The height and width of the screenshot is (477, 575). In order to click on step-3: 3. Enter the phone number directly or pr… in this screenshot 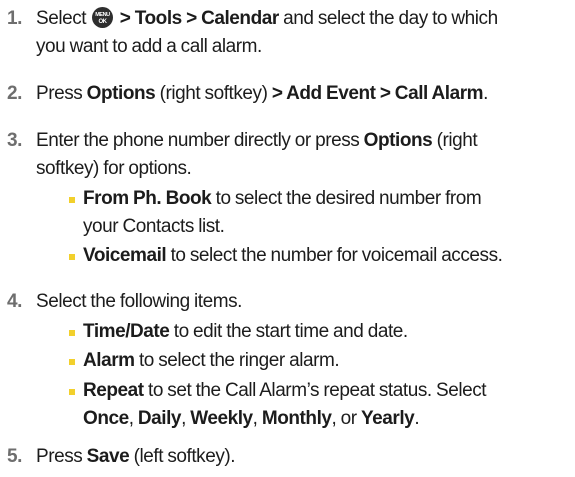, I will do `click(287, 155)`.